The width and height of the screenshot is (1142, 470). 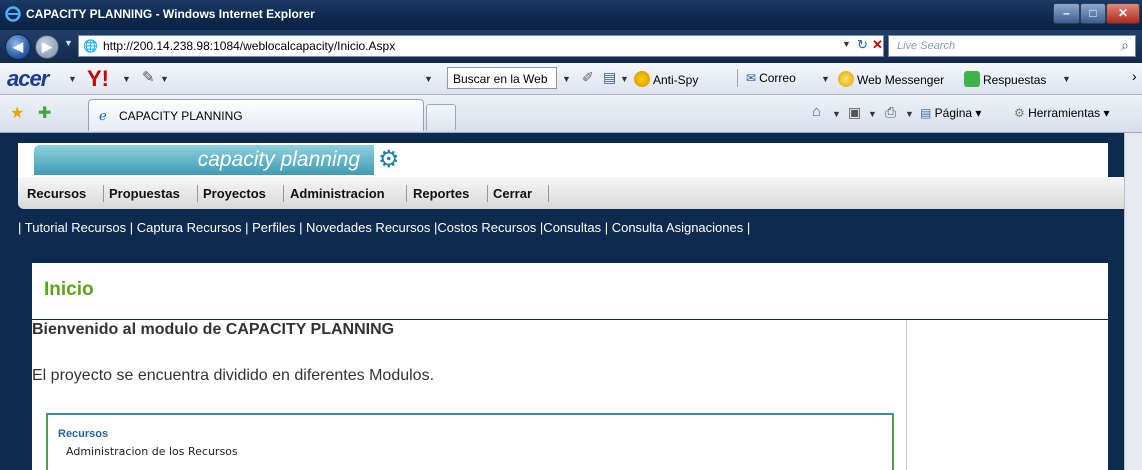 What do you see at coordinates (181, 116) in the screenshot?
I see `tab-label: CAPACITY PLANNING` at bounding box center [181, 116].